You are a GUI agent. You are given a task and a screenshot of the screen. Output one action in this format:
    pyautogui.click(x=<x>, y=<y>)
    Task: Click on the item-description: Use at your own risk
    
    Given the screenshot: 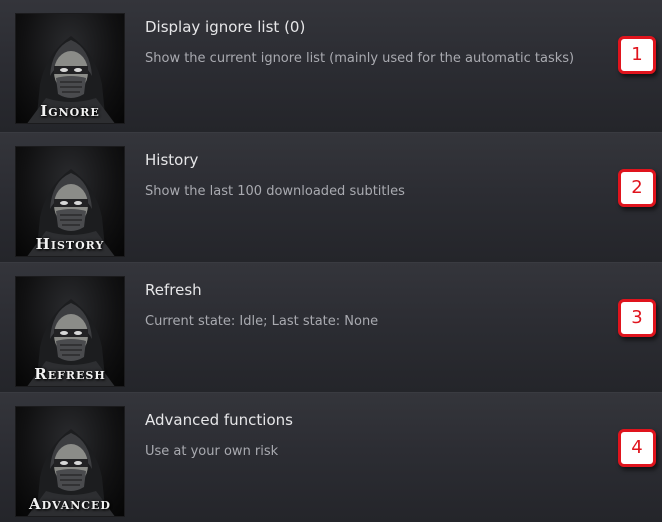 What is the action you would take?
    pyautogui.click(x=212, y=451)
    